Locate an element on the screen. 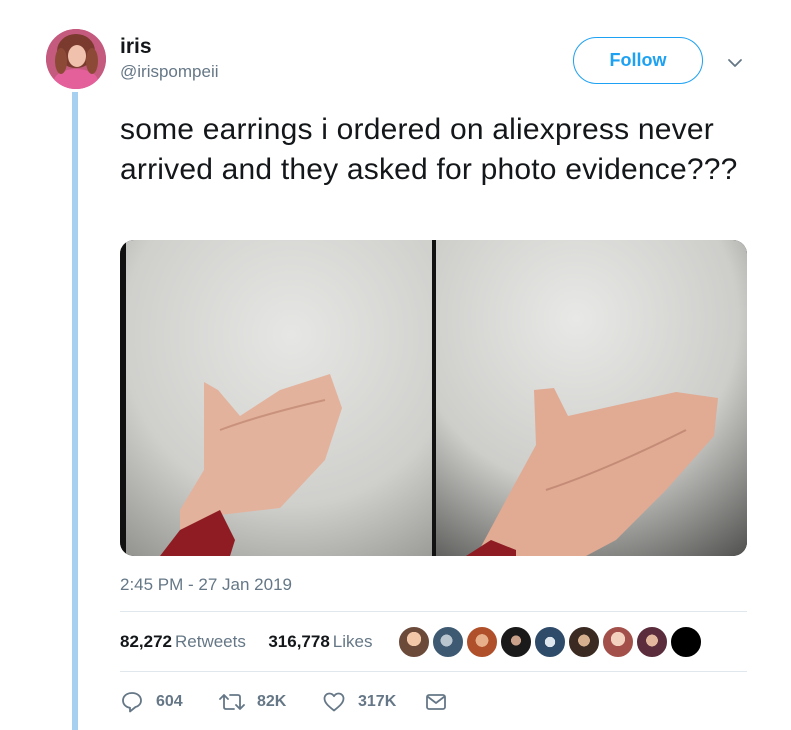 The image size is (791, 730). thread-line is located at coordinates (75, 411).